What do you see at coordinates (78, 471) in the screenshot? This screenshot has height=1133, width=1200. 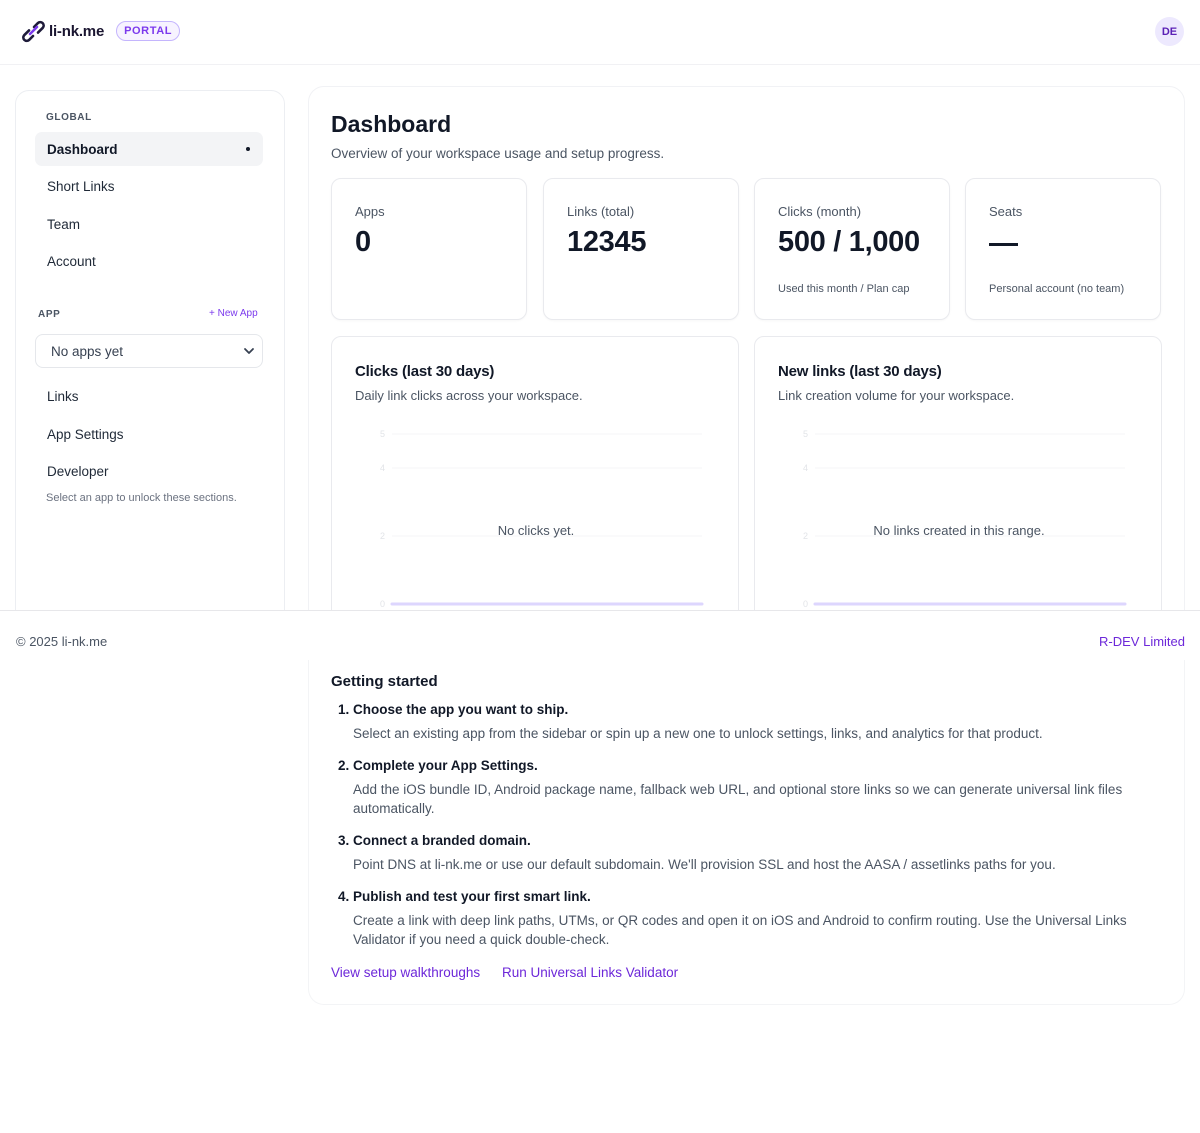 I see `sidebar-item-label: Developer` at bounding box center [78, 471].